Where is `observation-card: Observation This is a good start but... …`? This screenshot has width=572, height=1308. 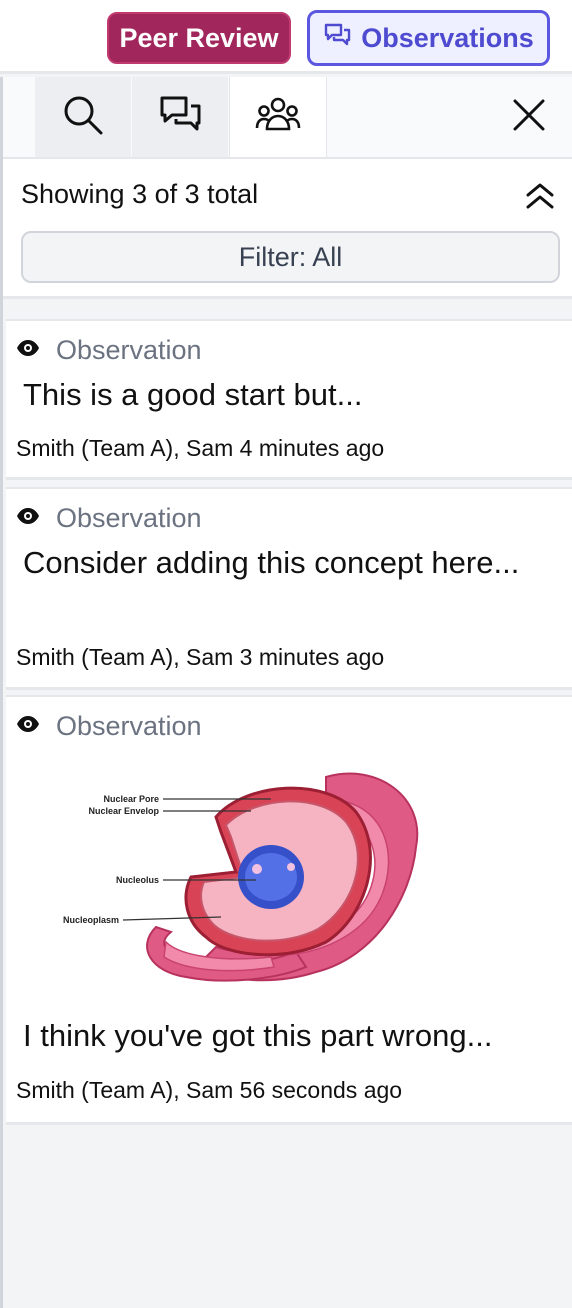 observation-card: Observation This is a good start but... … is located at coordinates (289, 399).